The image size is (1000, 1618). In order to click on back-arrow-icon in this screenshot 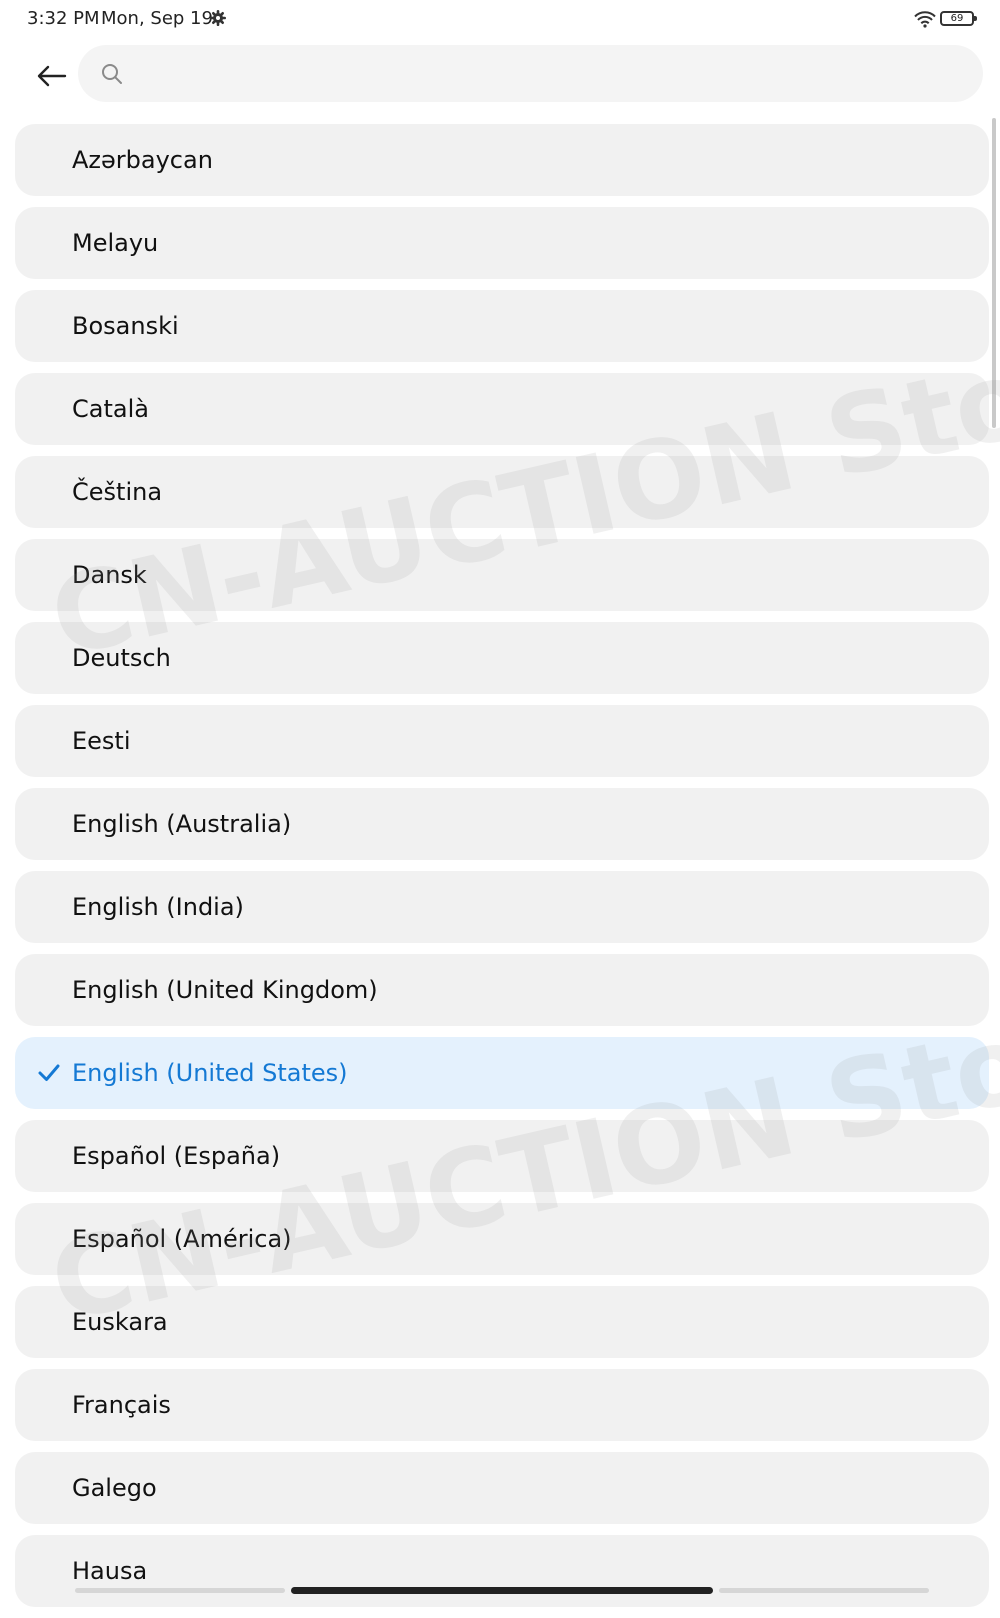, I will do `click(52, 76)`.